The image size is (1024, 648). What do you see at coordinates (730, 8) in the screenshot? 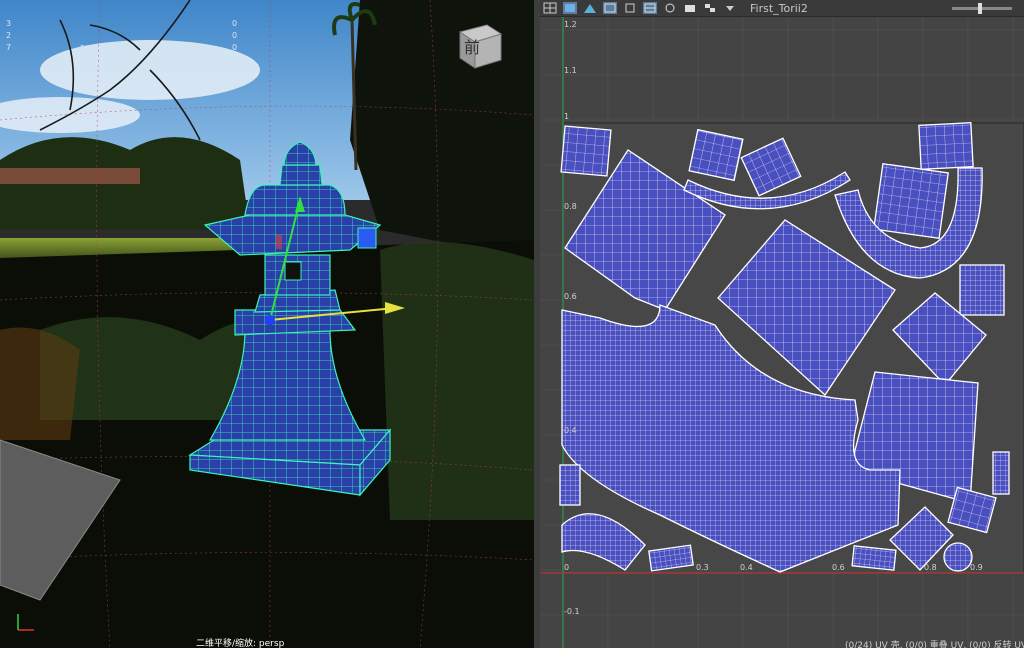
I see `dropdown-icon` at bounding box center [730, 8].